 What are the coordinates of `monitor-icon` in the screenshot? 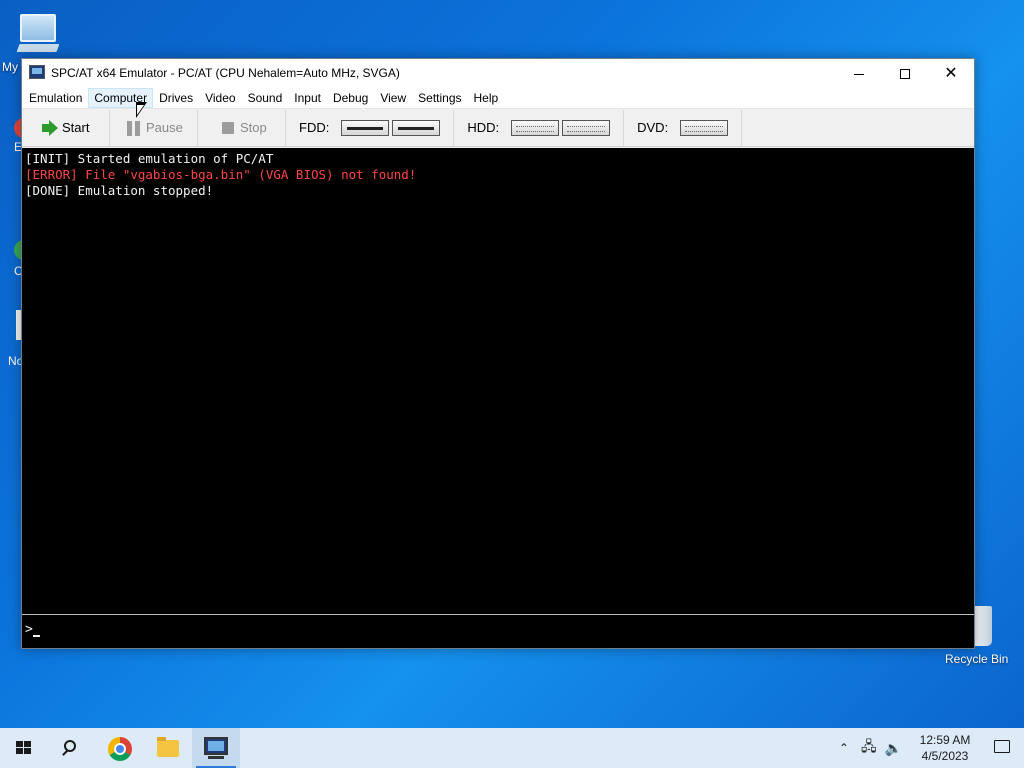 It's located at (216, 746).